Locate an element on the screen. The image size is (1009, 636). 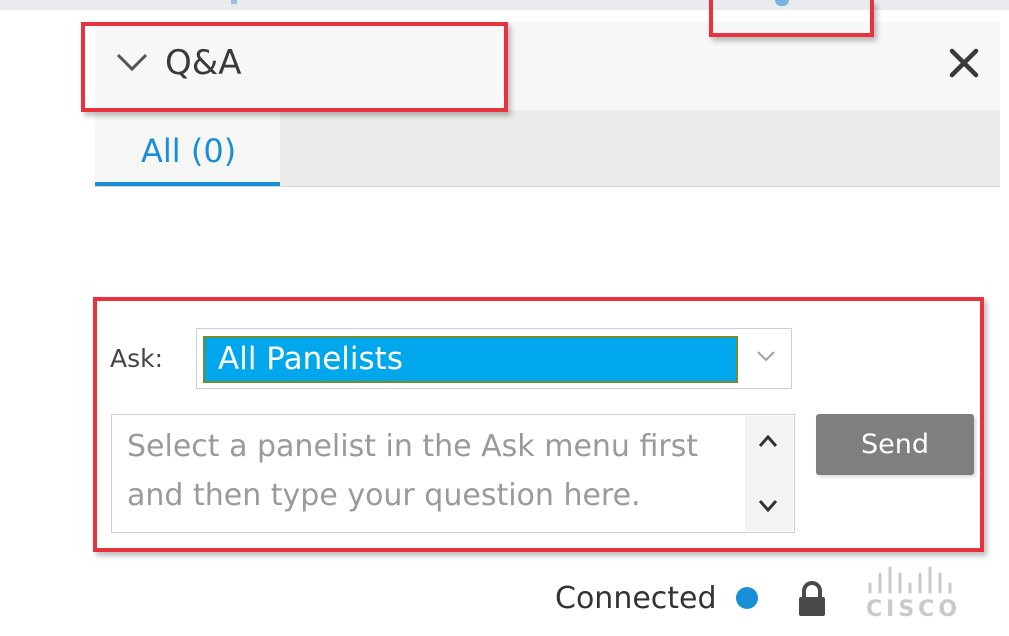
cisco-logo-text: CISCO is located at coordinates (914, 609).